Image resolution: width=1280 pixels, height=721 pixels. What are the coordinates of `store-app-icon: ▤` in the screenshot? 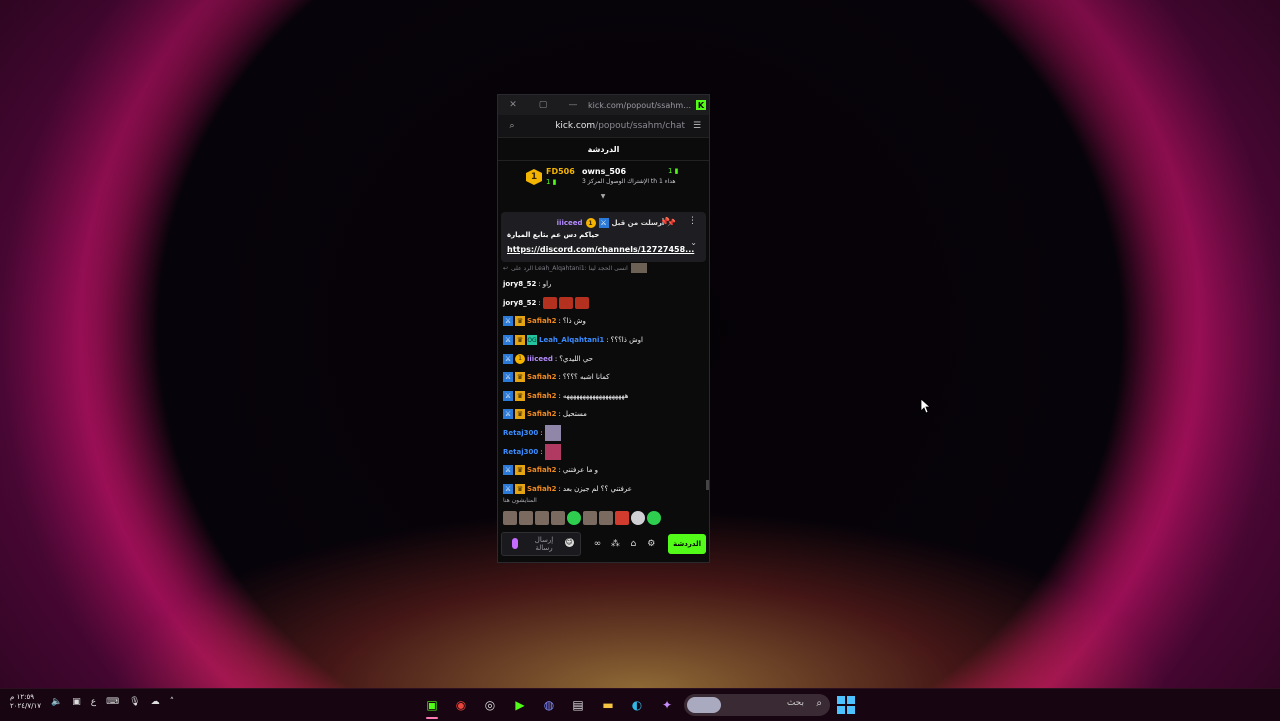 It's located at (578, 705).